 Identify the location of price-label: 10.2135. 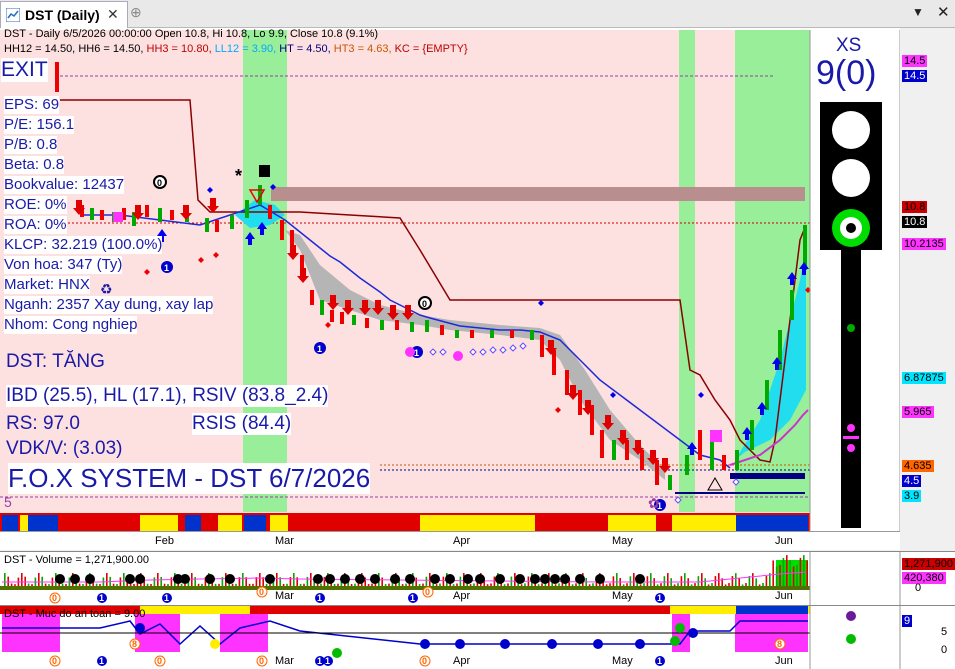
(924, 244).